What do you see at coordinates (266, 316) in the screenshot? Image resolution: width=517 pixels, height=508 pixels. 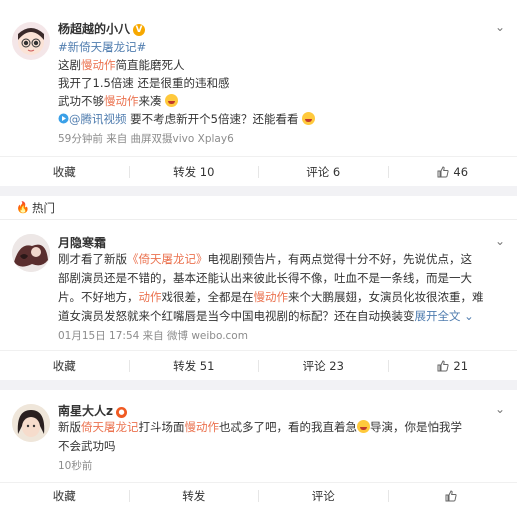 I see `post-text-line: 道女演员发怒就来个红嘴唇是当今中国电视剧的标配？还在自动换装变展开全文 ⌄` at bounding box center [266, 316].